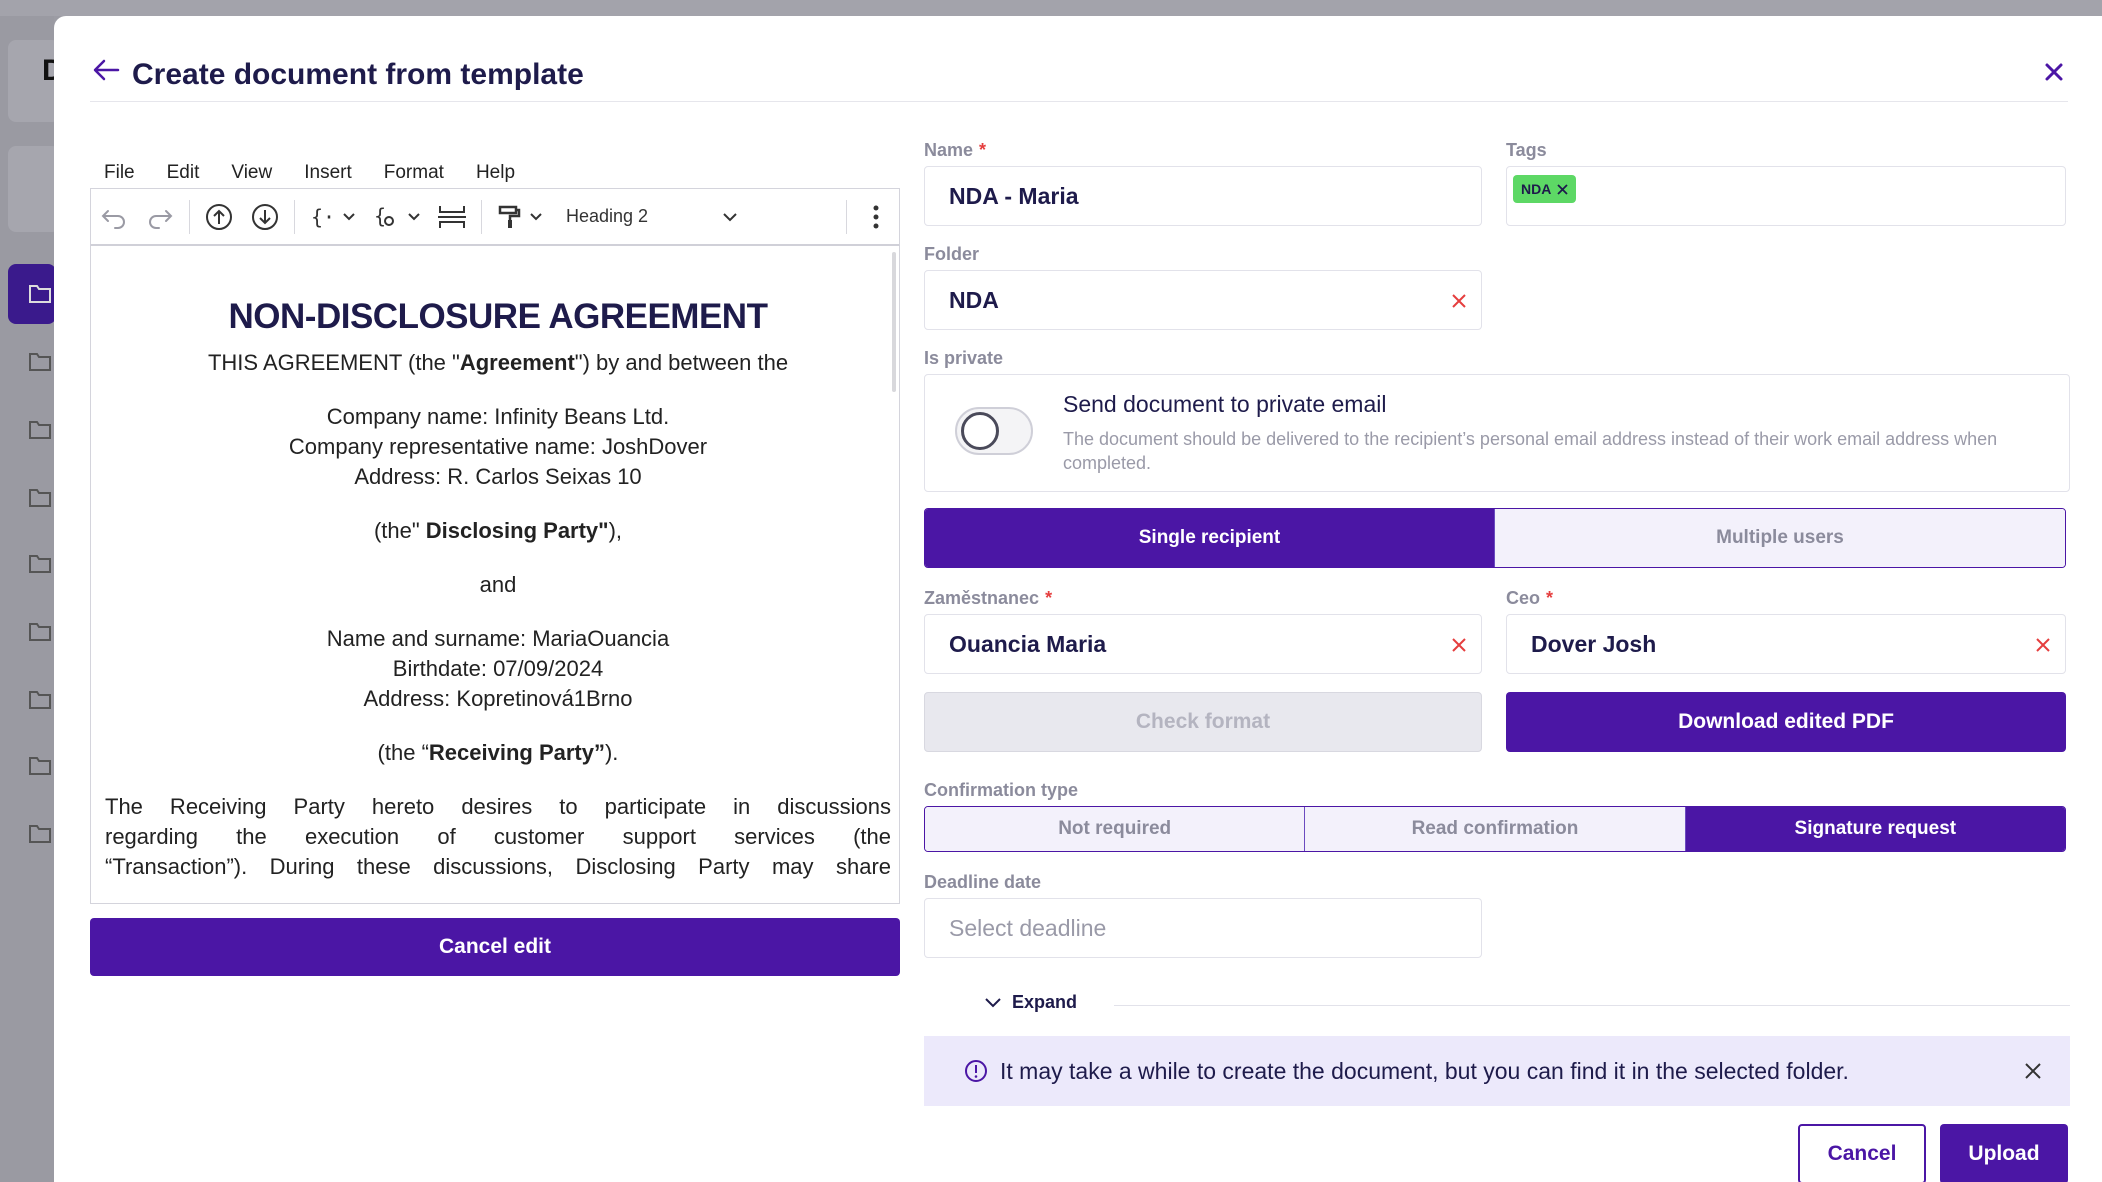 This screenshot has width=2102, height=1182. I want to click on check-format-button: Check format, so click(1203, 722).